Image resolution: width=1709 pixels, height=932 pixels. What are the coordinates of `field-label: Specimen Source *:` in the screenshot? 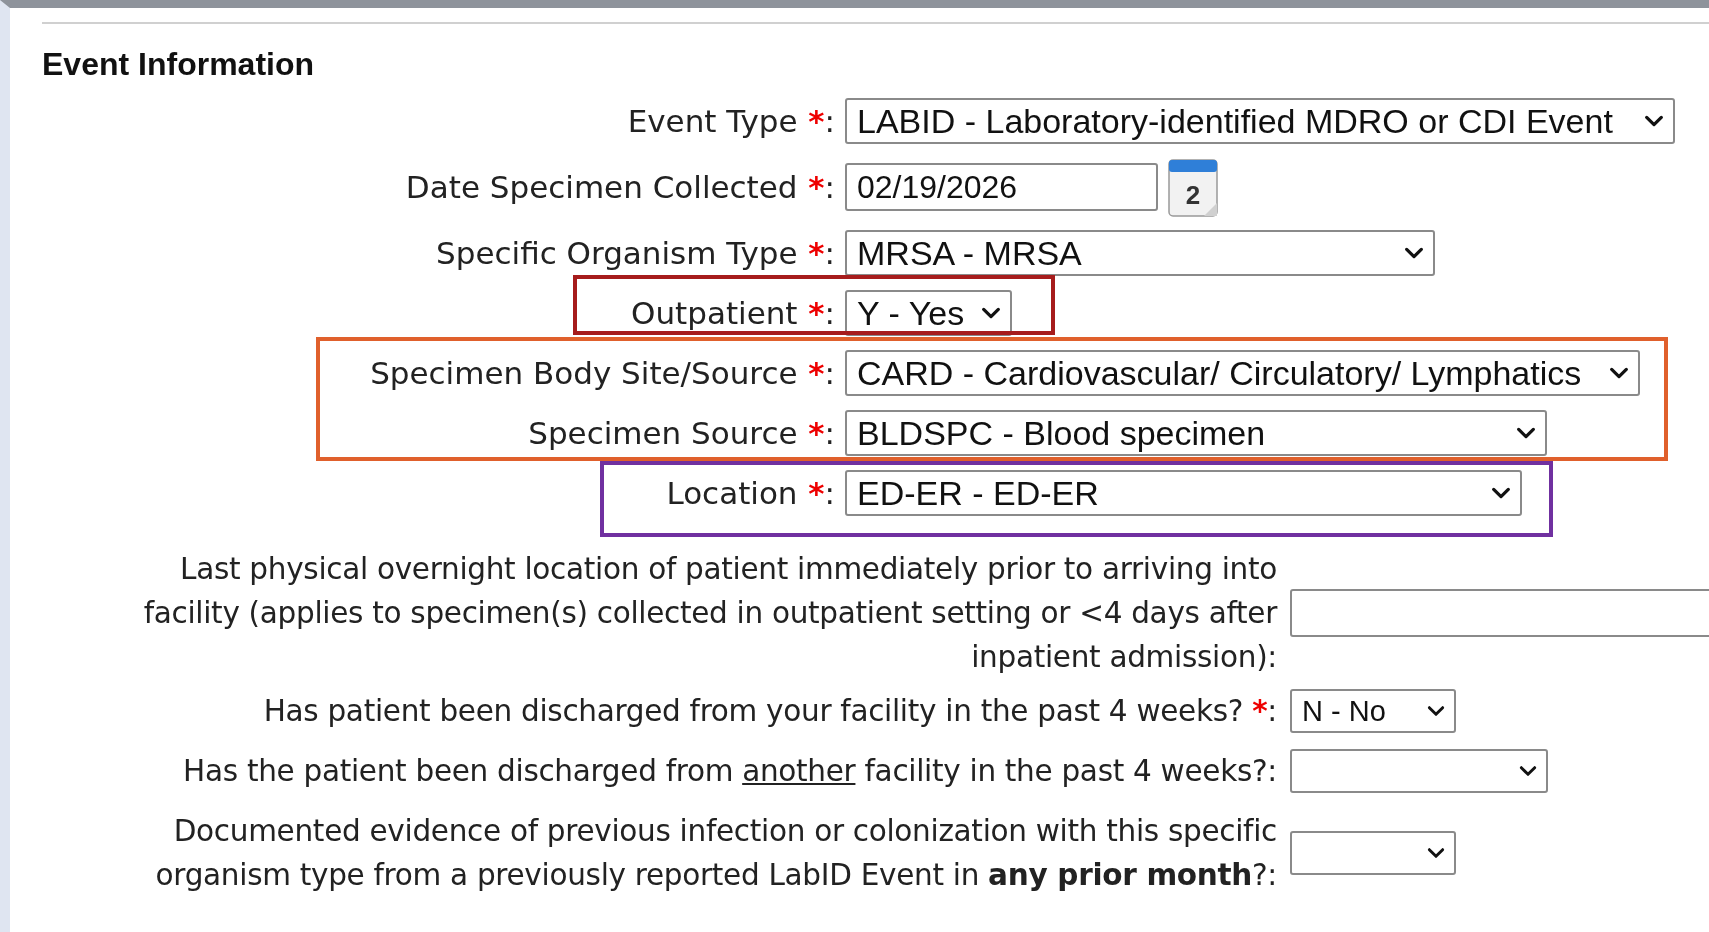 It's located at (681, 433).